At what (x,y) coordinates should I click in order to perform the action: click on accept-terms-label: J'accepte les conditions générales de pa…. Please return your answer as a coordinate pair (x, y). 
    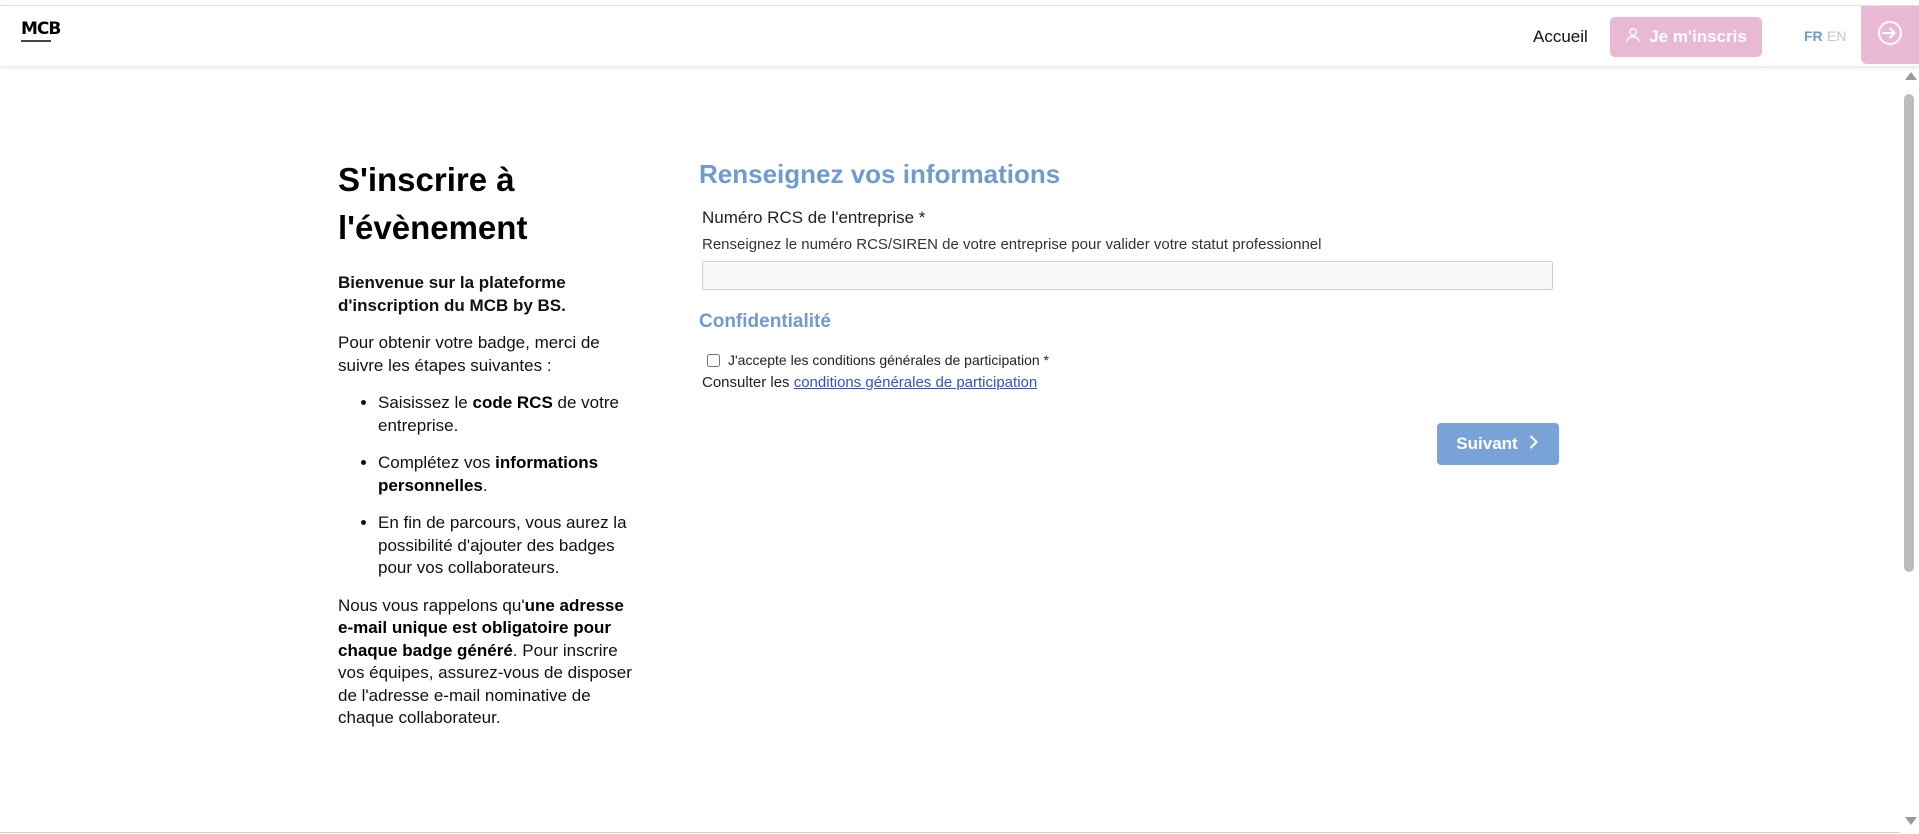
    Looking at the image, I should click on (888, 360).